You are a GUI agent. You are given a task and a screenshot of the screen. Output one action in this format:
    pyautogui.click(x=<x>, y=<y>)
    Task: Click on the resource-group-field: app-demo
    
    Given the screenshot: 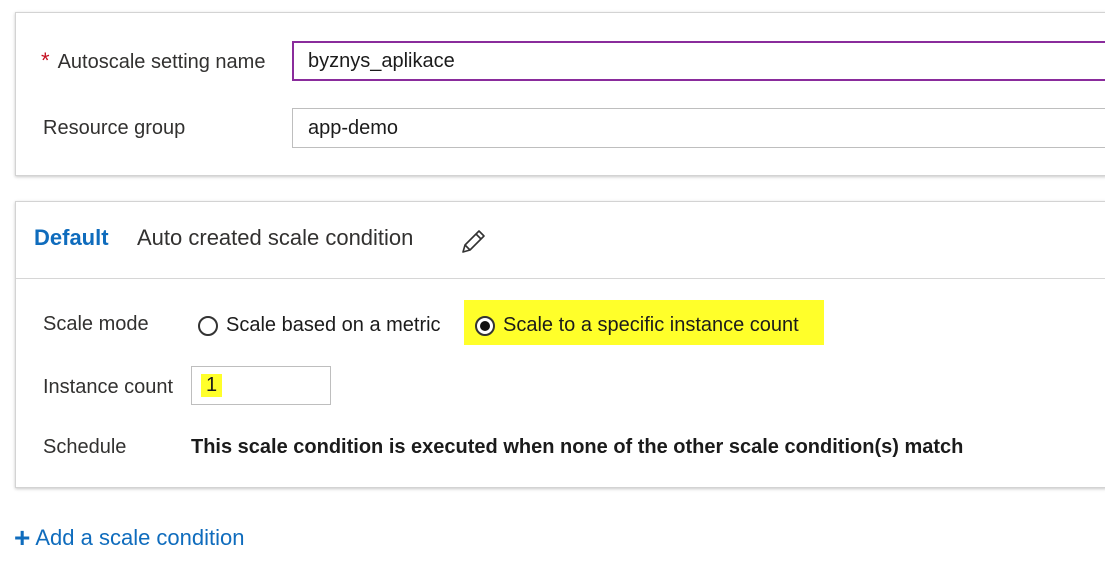 What is the action you would take?
    pyautogui.click(x=698, y=128)
    